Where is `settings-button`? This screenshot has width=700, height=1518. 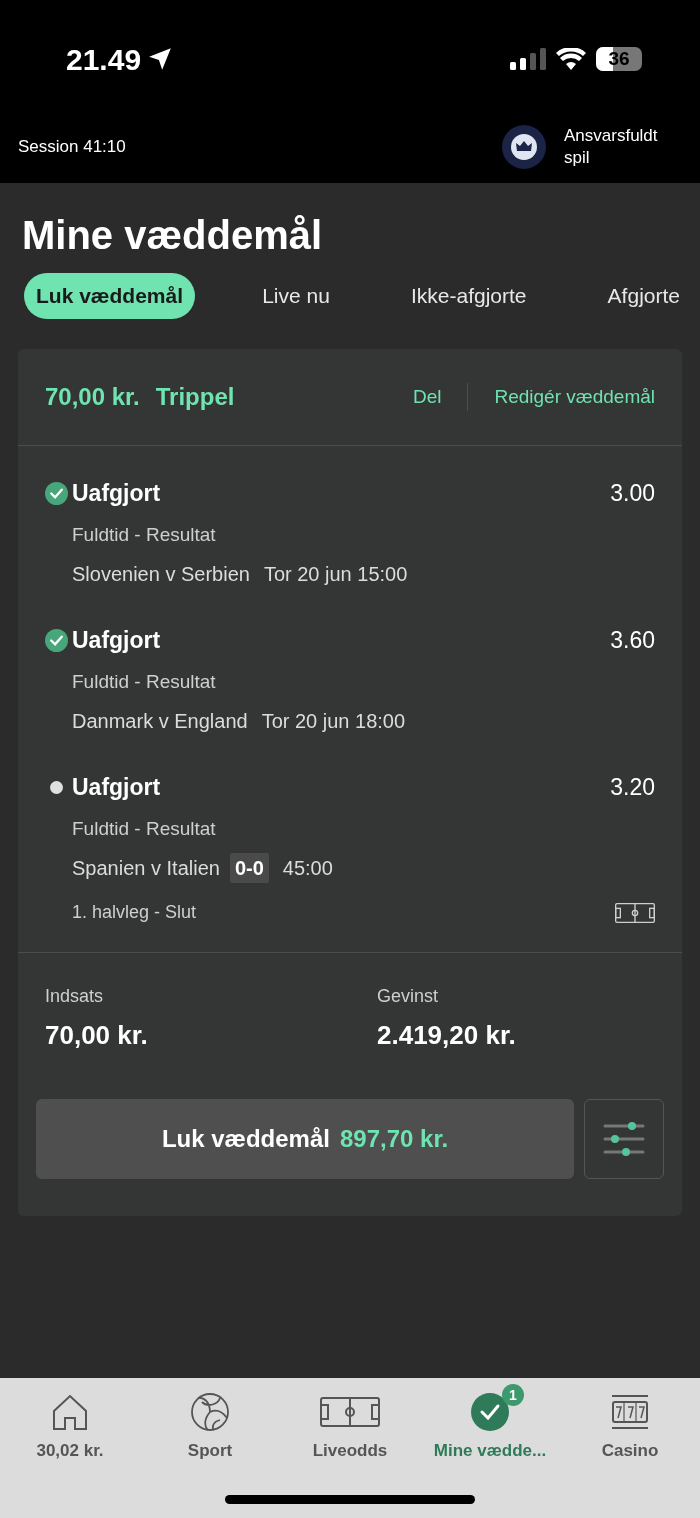 settings-button is located at coordinates (624, 1139).